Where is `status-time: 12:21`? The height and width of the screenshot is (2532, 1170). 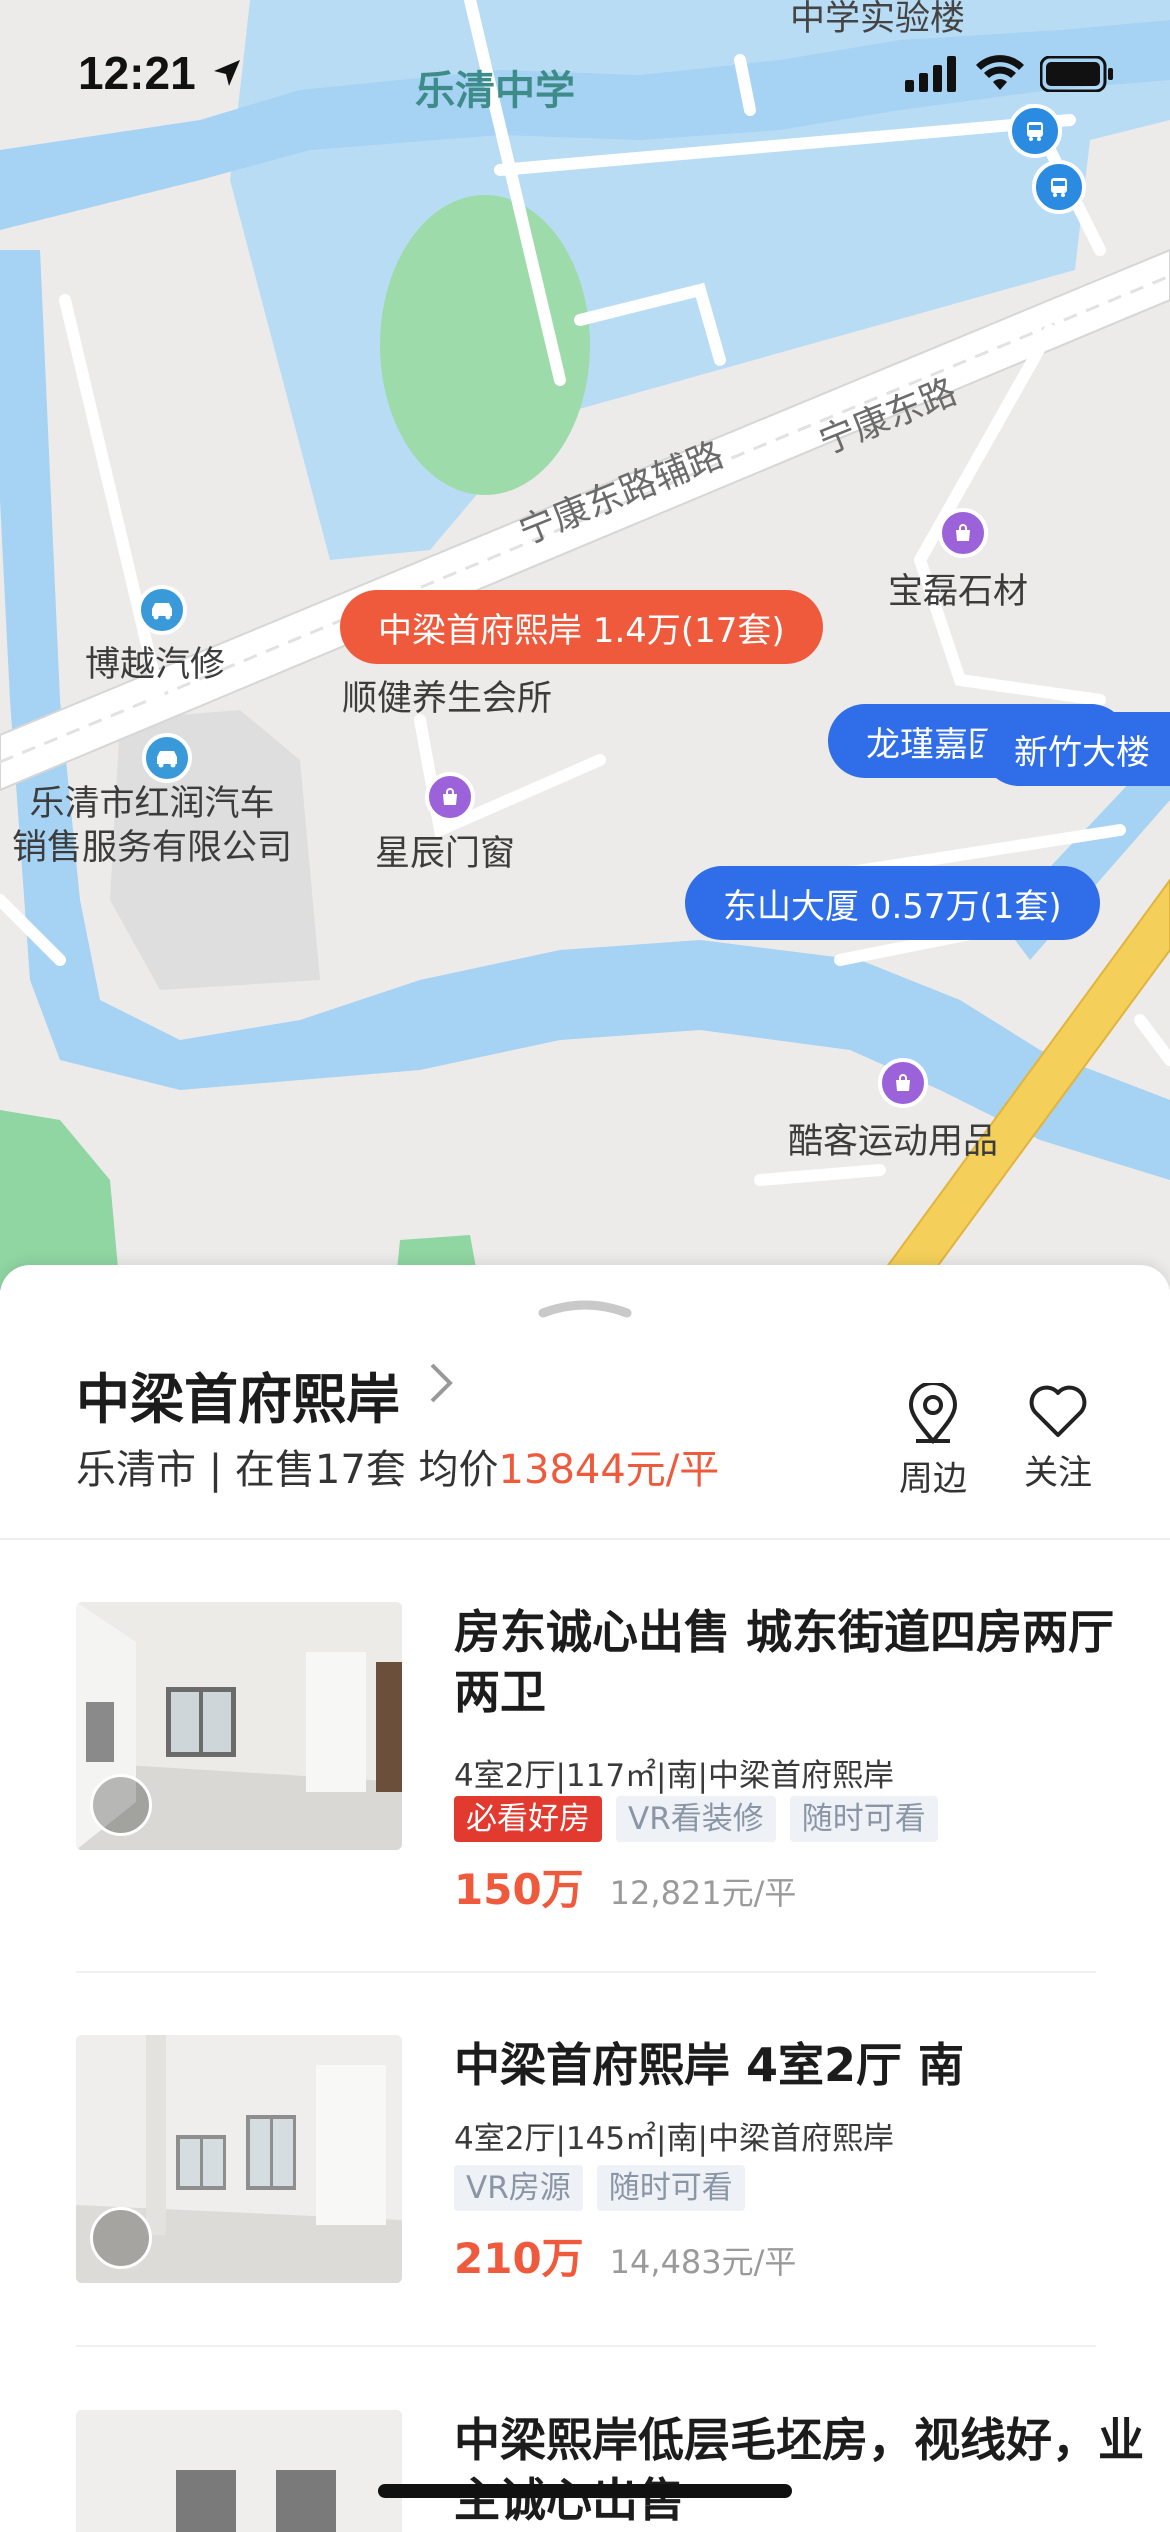
status-time: 12:21 is located at coordinates (137, 73).